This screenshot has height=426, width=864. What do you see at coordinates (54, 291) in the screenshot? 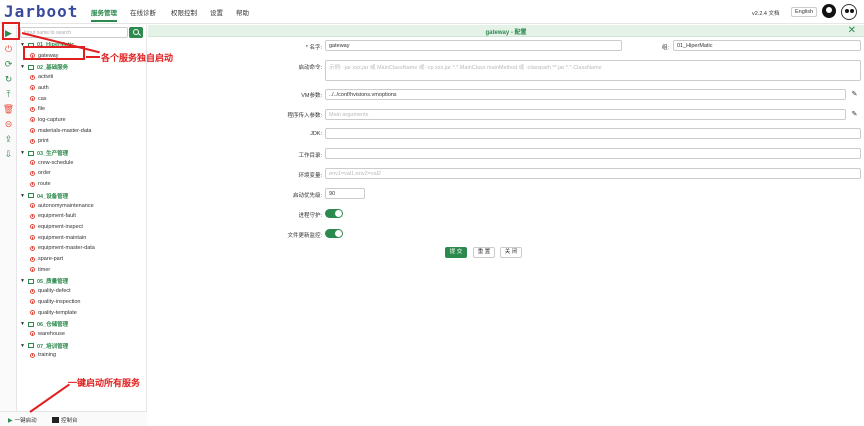
I see `service-label: quality-defect` at bounding box center [54, 291].